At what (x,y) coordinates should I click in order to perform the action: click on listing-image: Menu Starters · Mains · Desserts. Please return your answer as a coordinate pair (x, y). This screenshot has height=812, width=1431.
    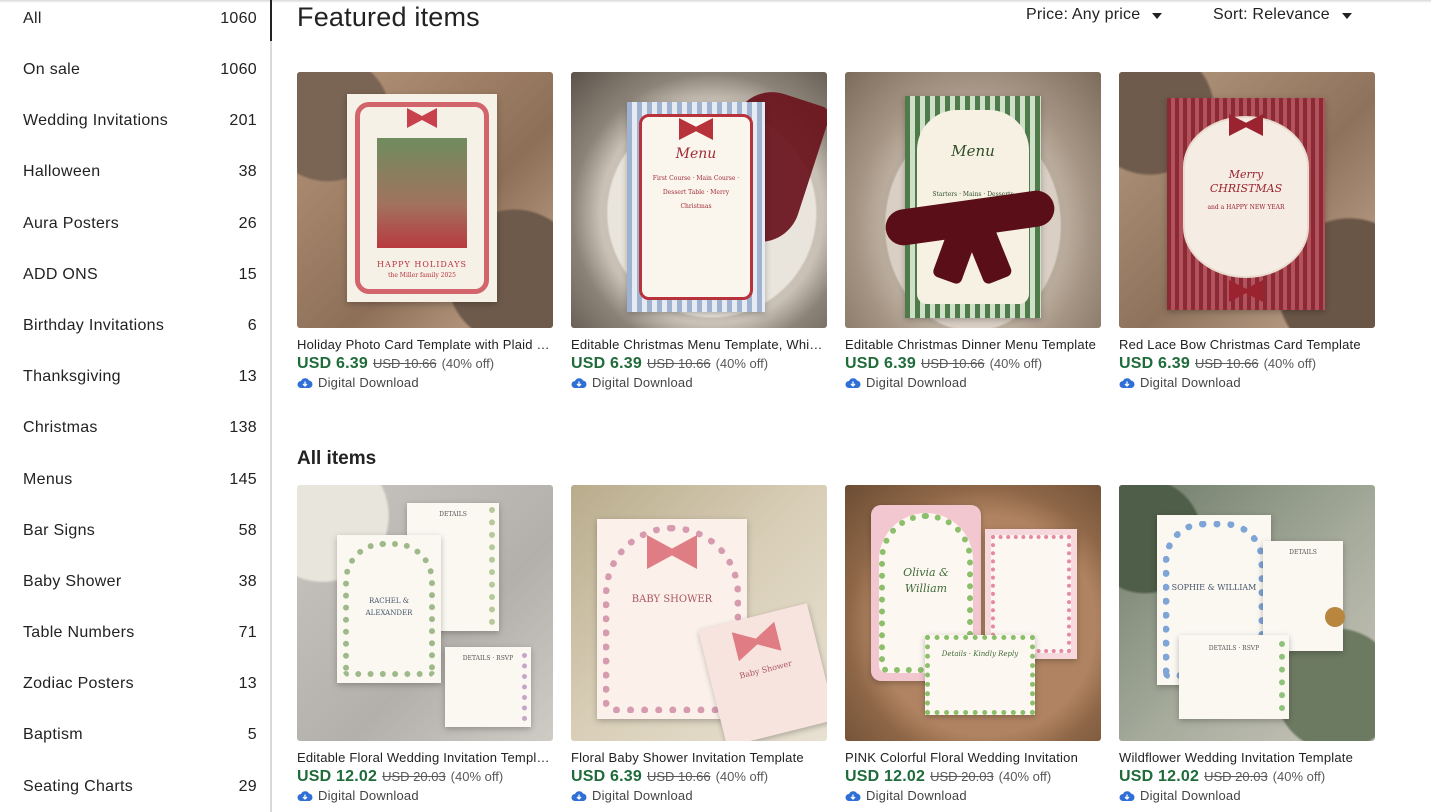
    Looking at the image, I should click on (973, 200).